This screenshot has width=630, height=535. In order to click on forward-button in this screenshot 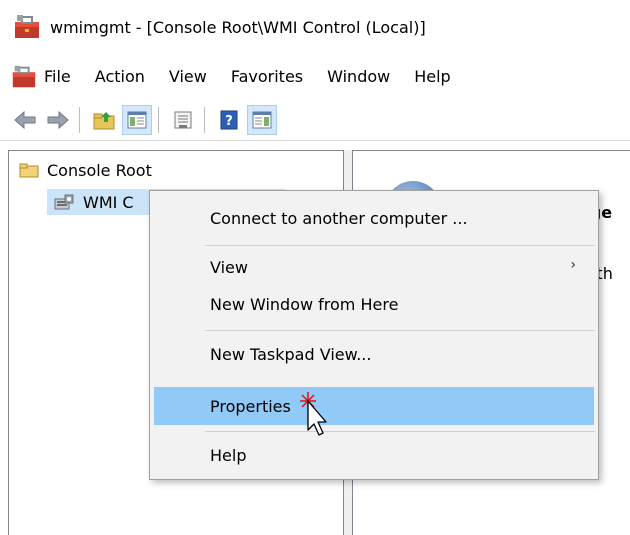, I will do `click(58, 120)`.